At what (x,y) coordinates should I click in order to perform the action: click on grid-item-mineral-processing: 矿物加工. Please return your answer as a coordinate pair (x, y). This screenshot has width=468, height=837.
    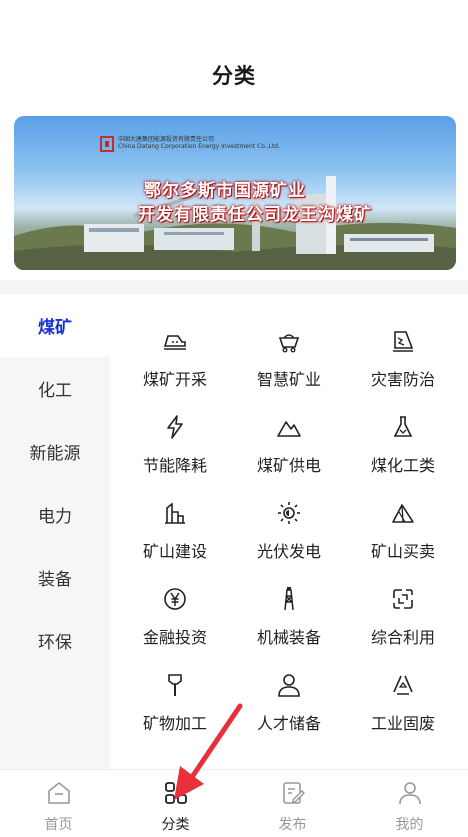
    Looking at the image, I should click on (175, 702).